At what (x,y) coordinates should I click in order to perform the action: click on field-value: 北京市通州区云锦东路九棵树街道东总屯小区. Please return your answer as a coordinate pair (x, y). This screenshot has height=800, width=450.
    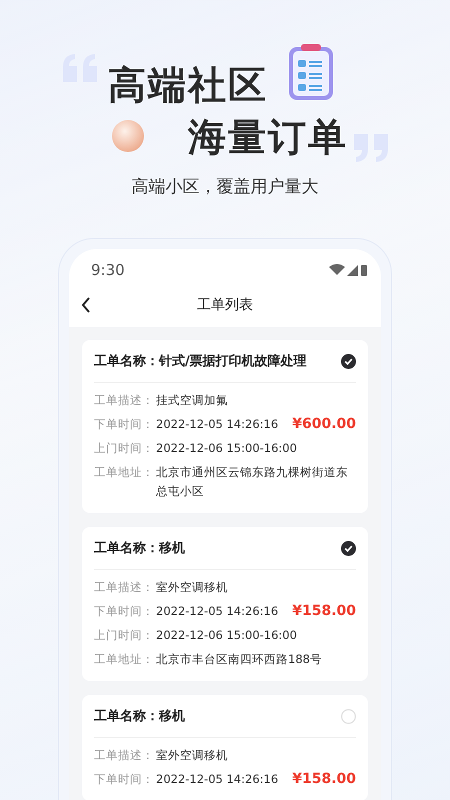
    Looking at the image, I should click on (252, 482).